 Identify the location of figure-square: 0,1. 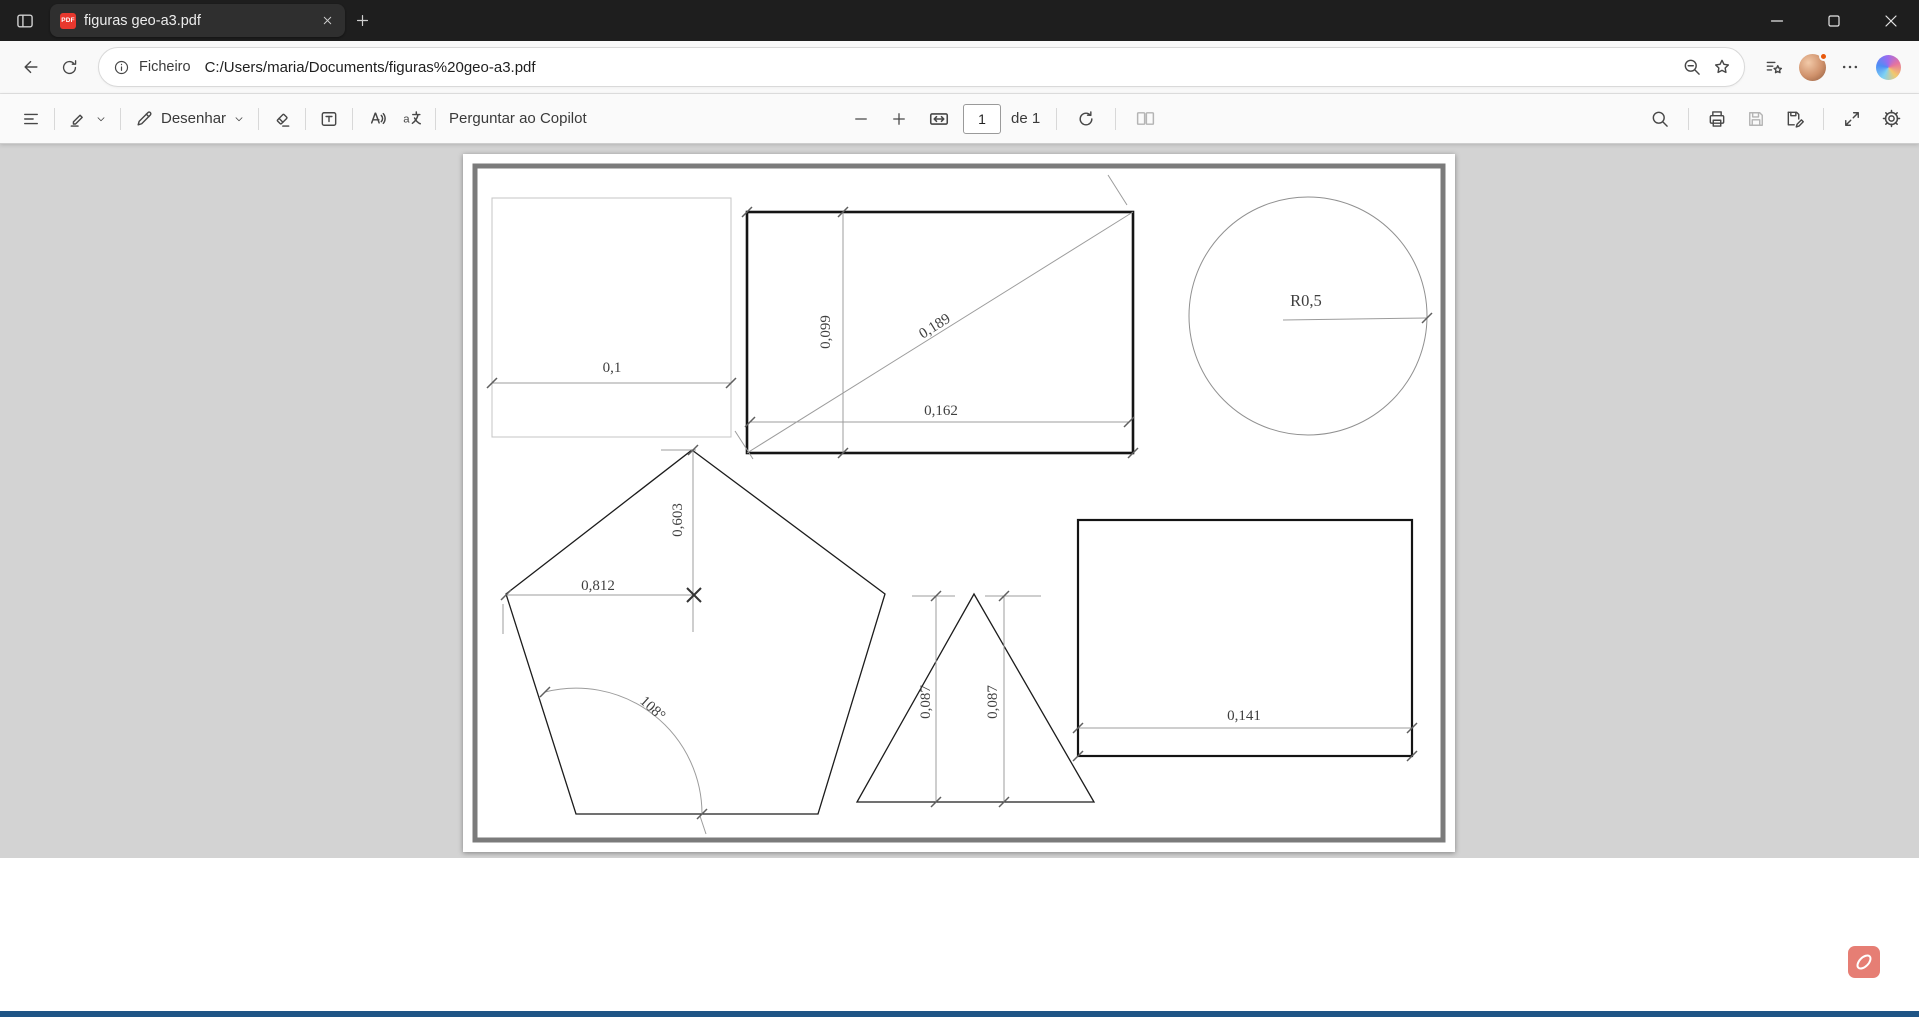
(611, 317).